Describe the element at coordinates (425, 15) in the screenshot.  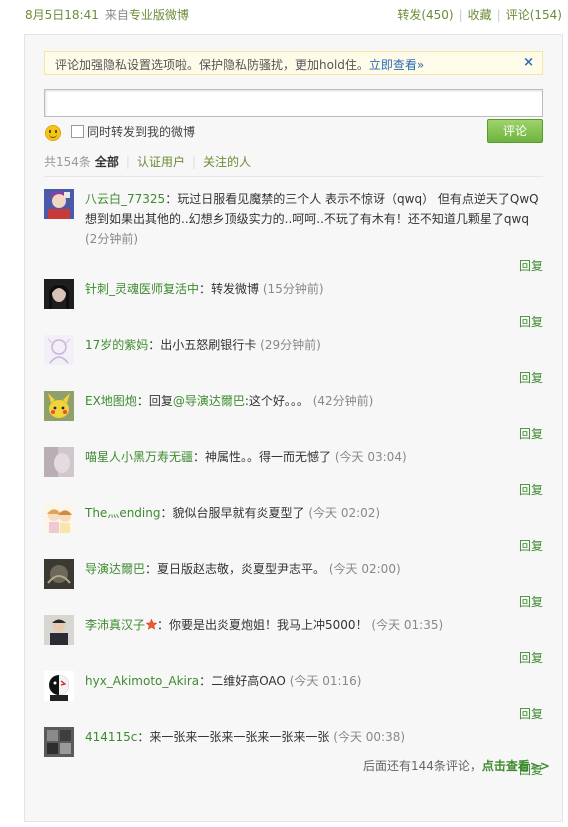
I see `repost-link: 转发(450)` at that location.